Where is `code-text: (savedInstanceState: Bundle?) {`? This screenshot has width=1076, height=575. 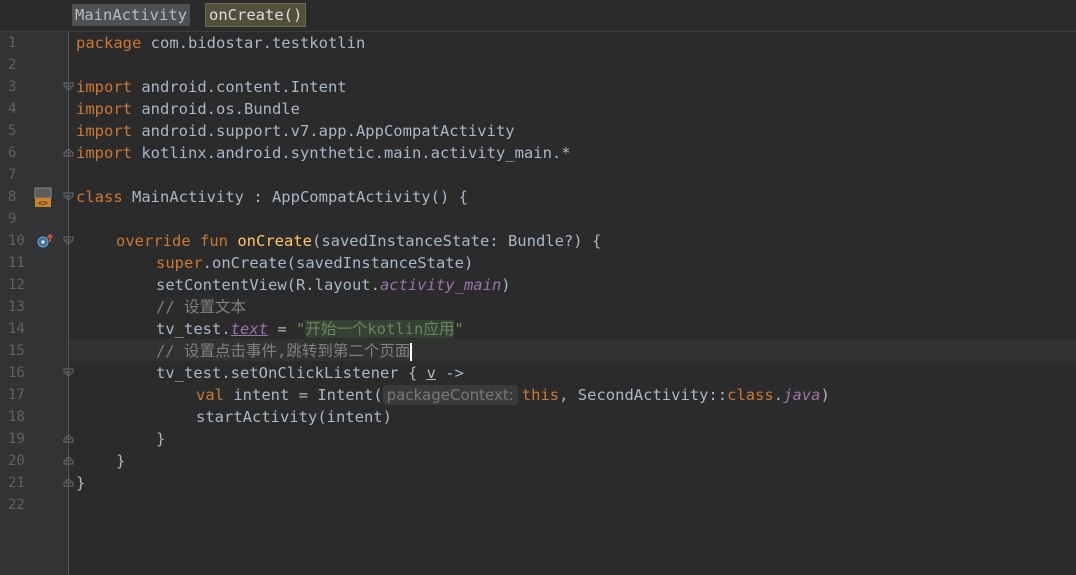 code-text: (savedInstanceState: Bundle?) { is located at coordinates (456, 241).